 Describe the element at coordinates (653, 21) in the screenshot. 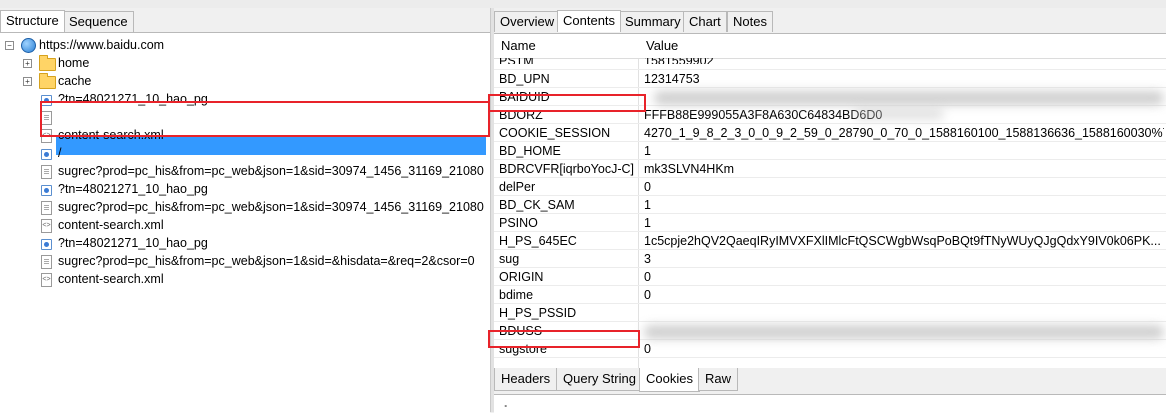

I see `tab-summary: Summary` at that location.